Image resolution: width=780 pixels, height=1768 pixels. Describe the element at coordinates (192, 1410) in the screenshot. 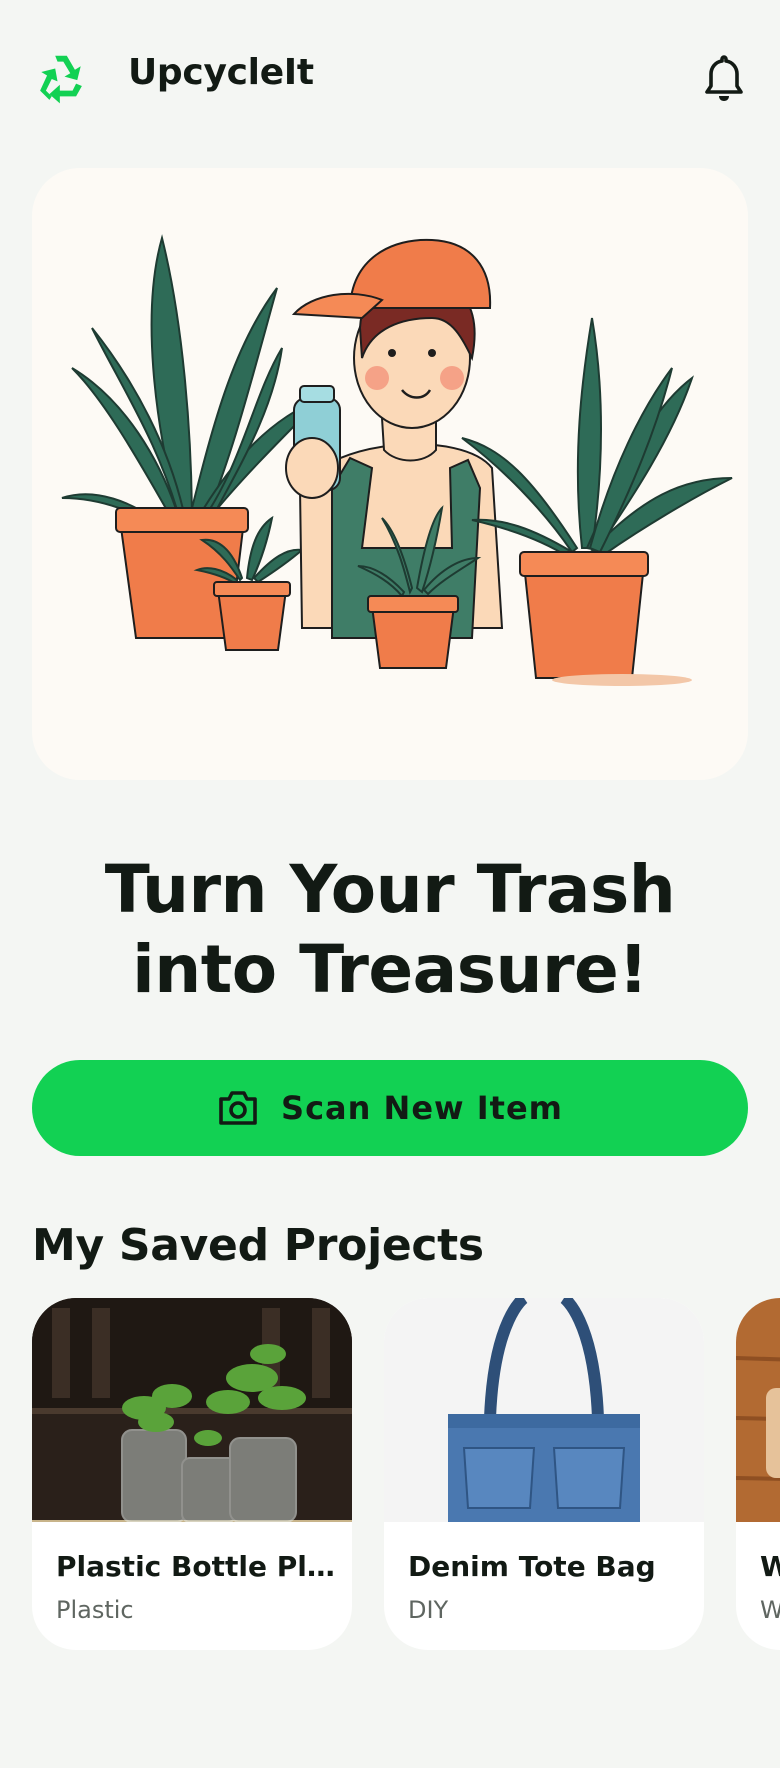

I see `plastic-bottle-planters-image` at that location.